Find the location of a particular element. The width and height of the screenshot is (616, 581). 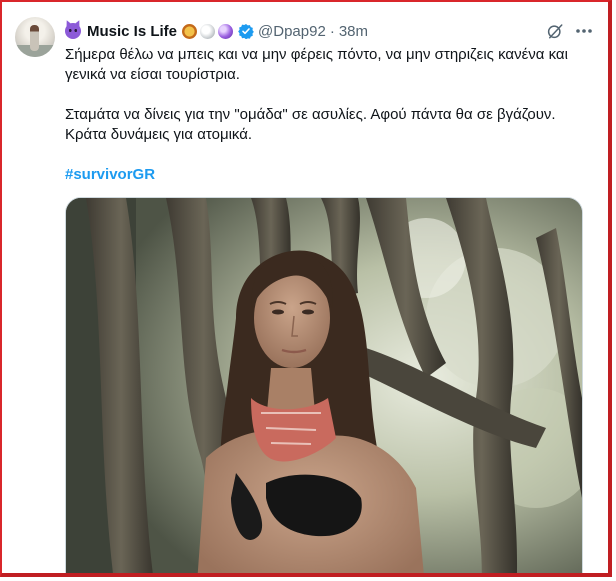

crystal-ball-emoji-icon is located at coordinates (226, 31).